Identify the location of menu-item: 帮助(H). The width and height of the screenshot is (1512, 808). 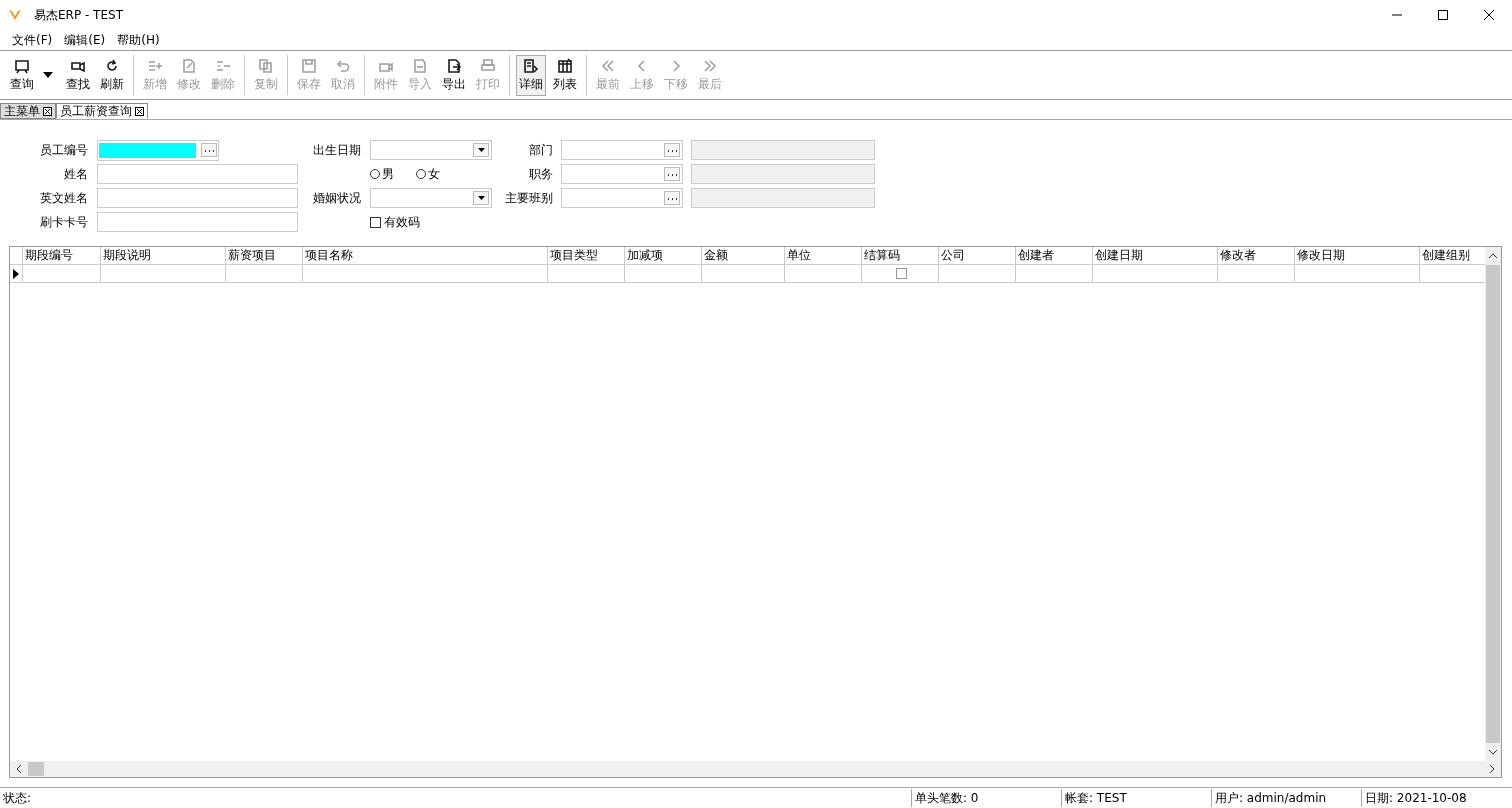
(138, 40).